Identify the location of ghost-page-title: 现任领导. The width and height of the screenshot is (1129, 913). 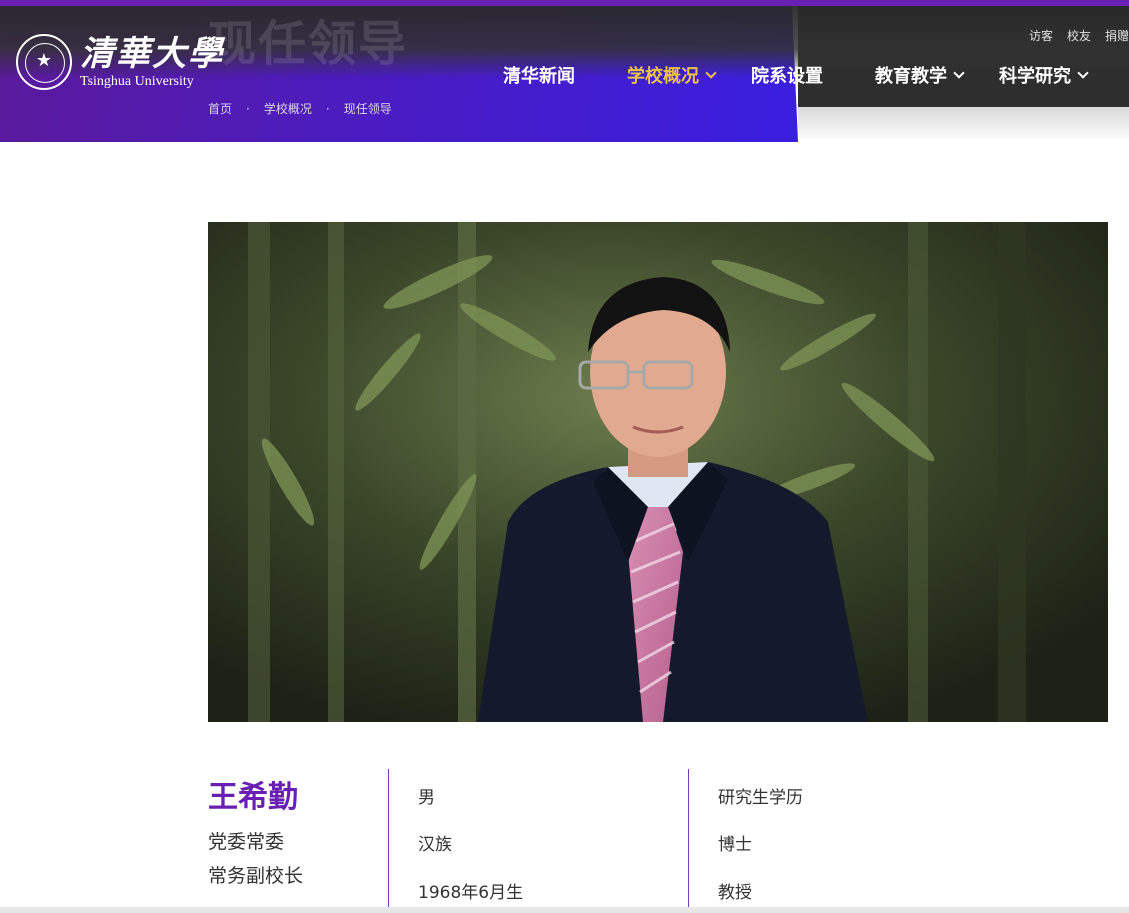
(308, 44).